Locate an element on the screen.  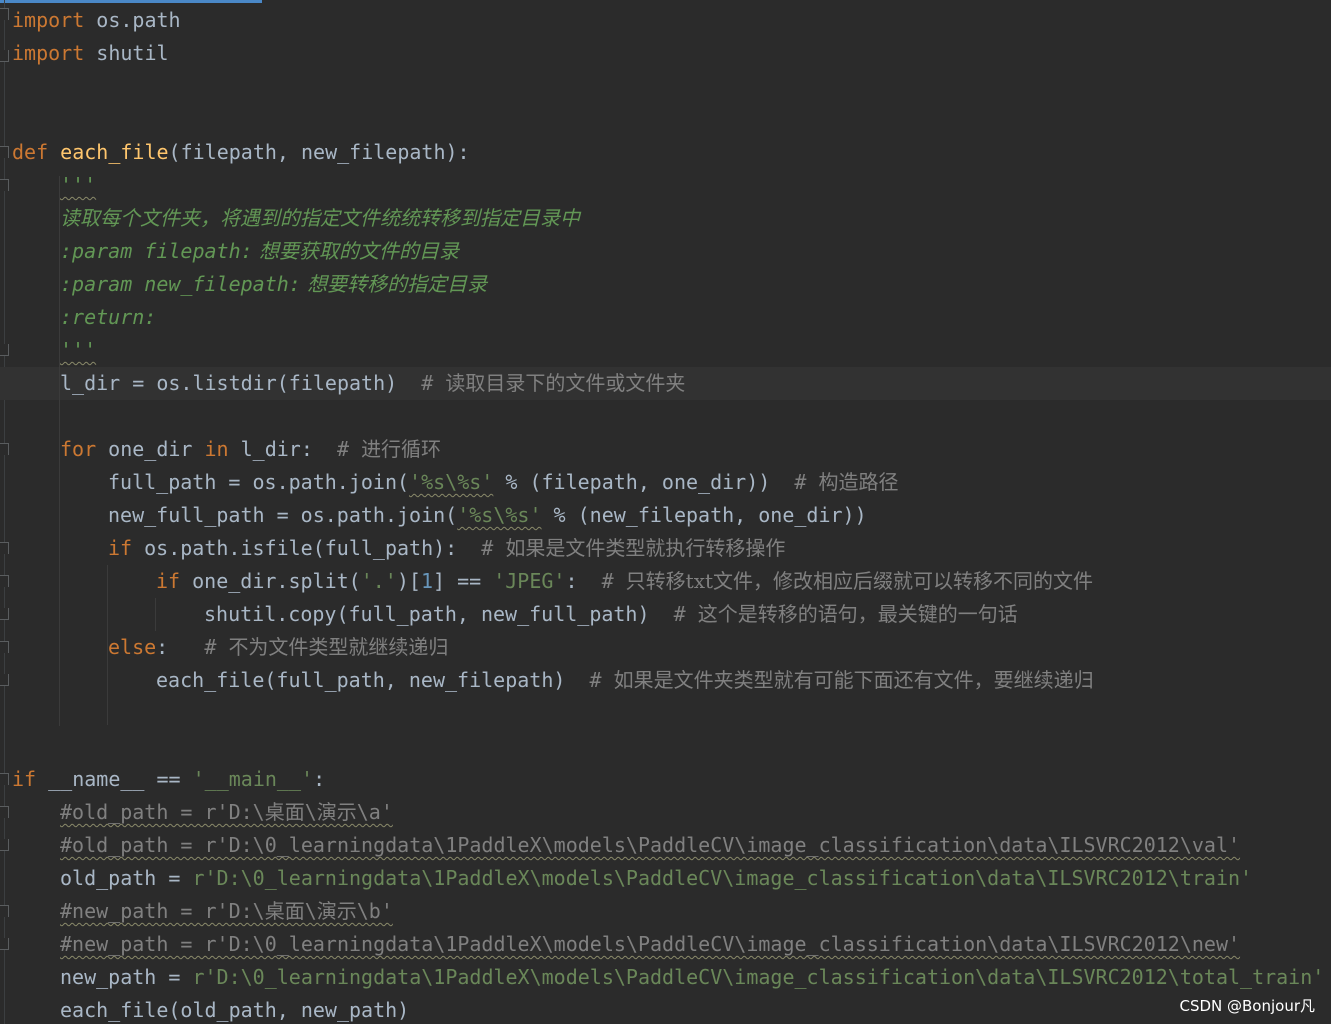
code-line: 读取每个文件夹，将遇到的指定文件统统转移到指定目录中 is located at coordinates (320, 218).